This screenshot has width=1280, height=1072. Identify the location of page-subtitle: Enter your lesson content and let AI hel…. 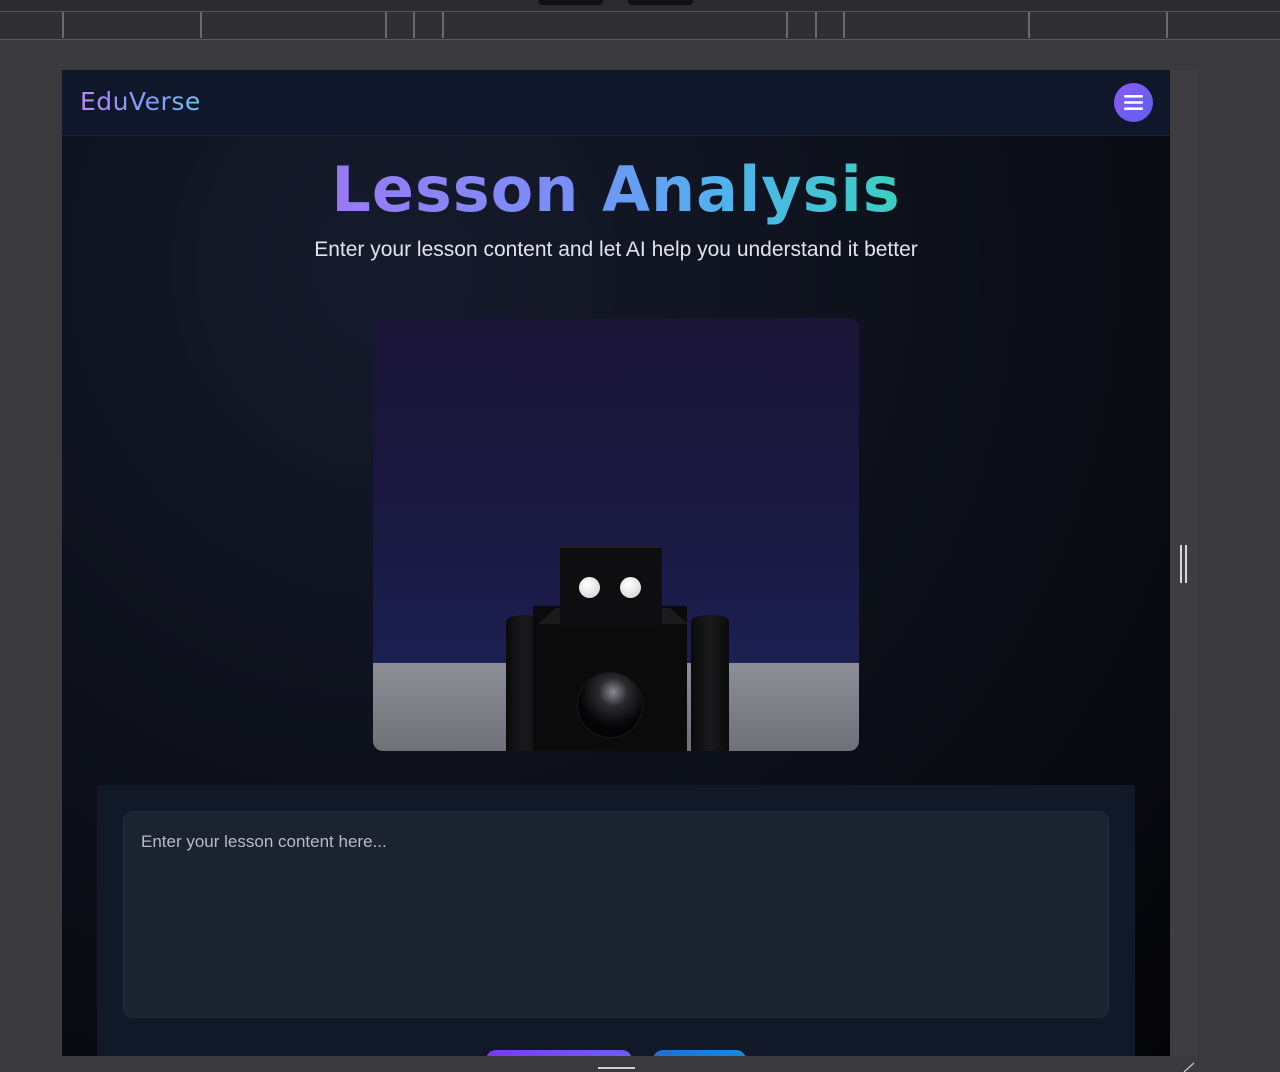
(616, 249).